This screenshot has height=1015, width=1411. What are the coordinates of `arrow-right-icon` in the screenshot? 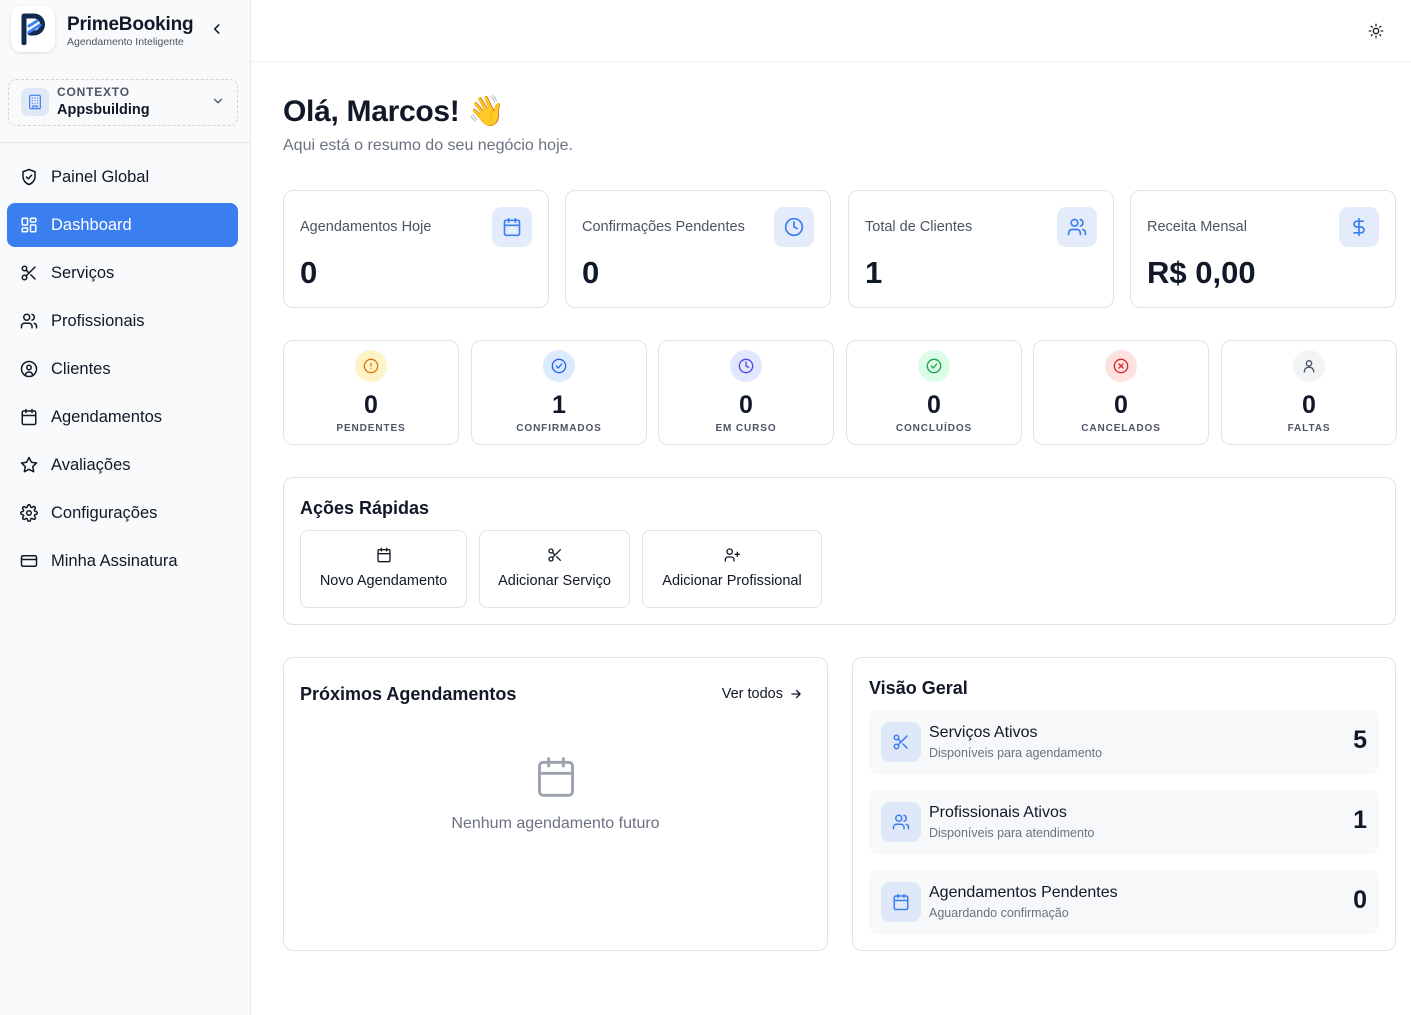 It's located at (796, 694).